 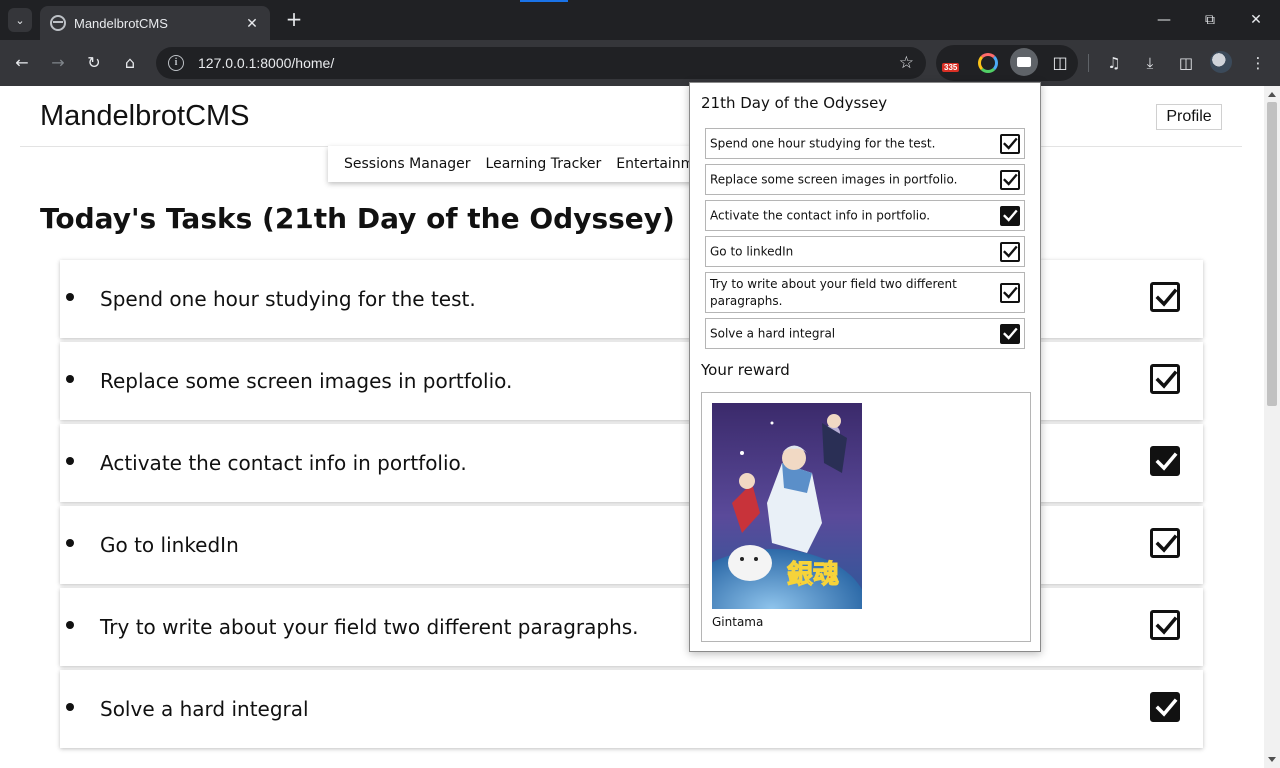 What do you see at coordinates (58, 63) in the screenshot?
I see `forward-icon: →` at bounding box center [58, 63].